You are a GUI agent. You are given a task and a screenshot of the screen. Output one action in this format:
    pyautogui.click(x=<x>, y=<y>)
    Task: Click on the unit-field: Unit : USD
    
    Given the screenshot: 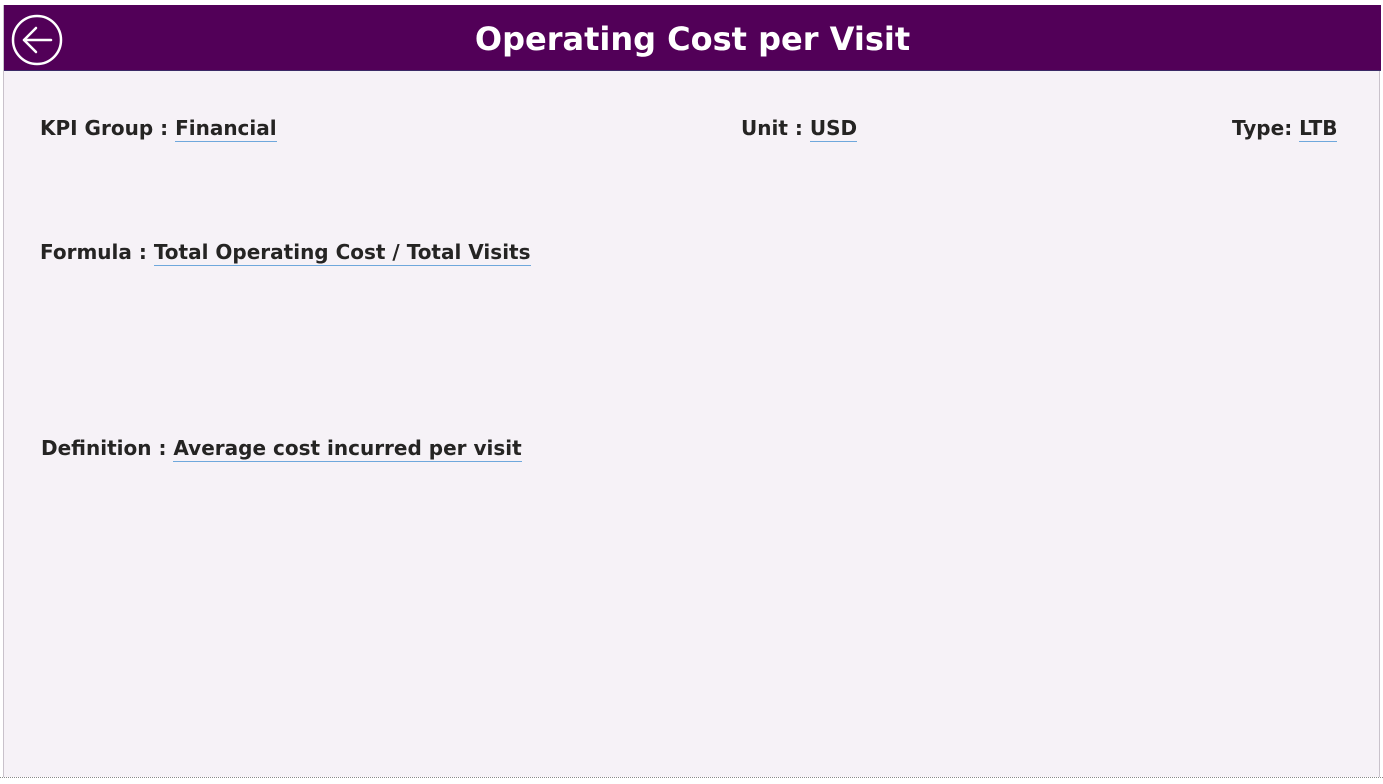 What is the action you would take?
    pyautogui.click(x=799, y=129)
    